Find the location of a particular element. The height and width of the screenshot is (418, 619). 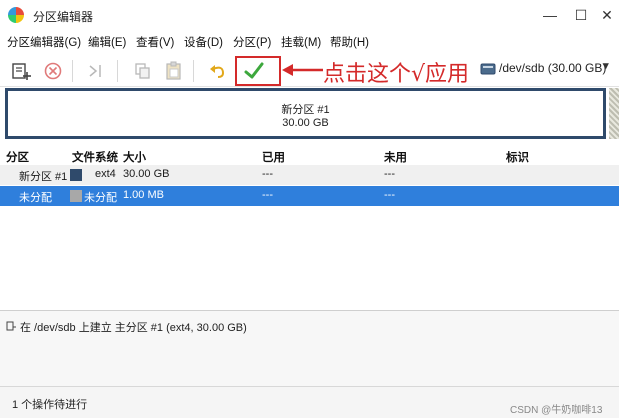

menu-partition: 分区(P) is located at coordinates (252, 42).